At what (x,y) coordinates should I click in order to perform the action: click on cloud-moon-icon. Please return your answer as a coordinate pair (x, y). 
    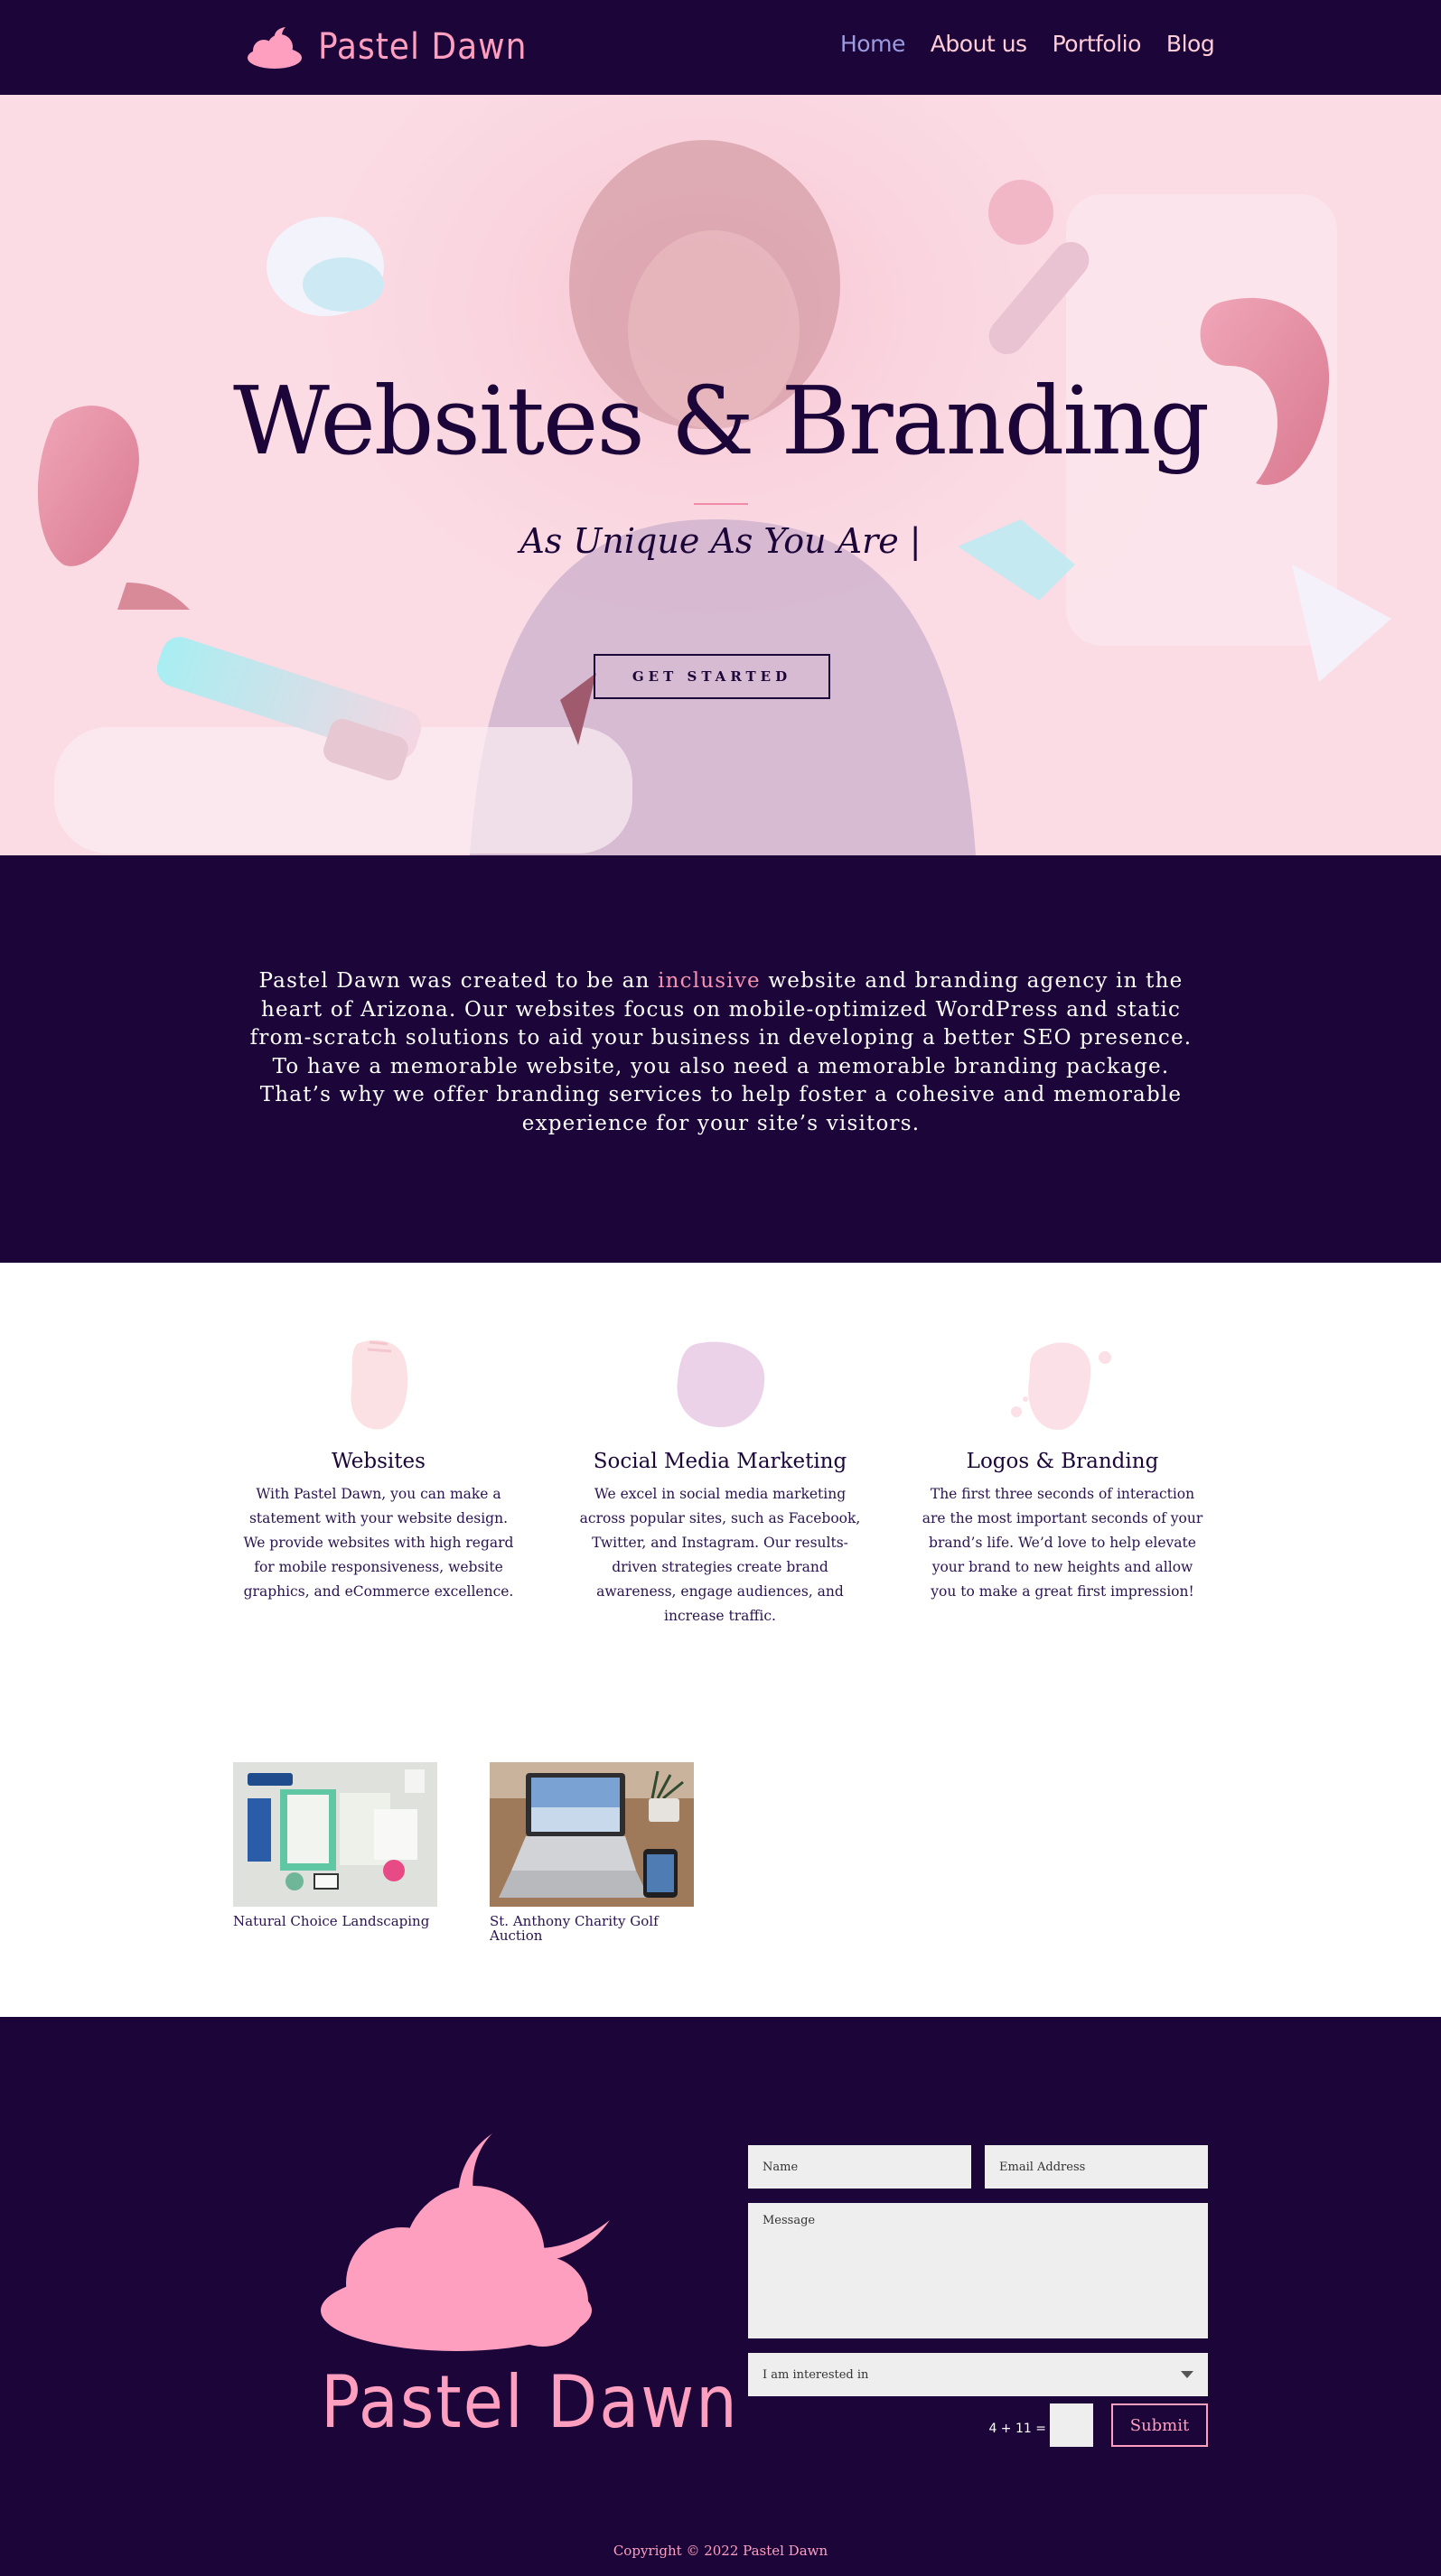
    Looking at the image, I should click on (275, 48).